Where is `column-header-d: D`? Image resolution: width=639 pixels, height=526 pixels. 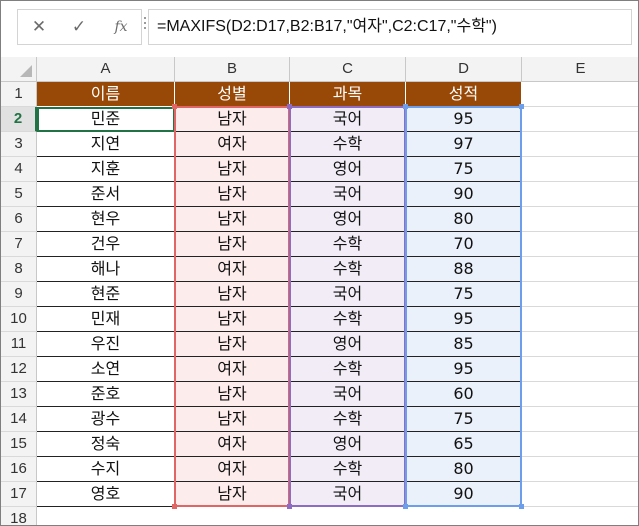 column-header-d: D is located at coordinates (464, 69).